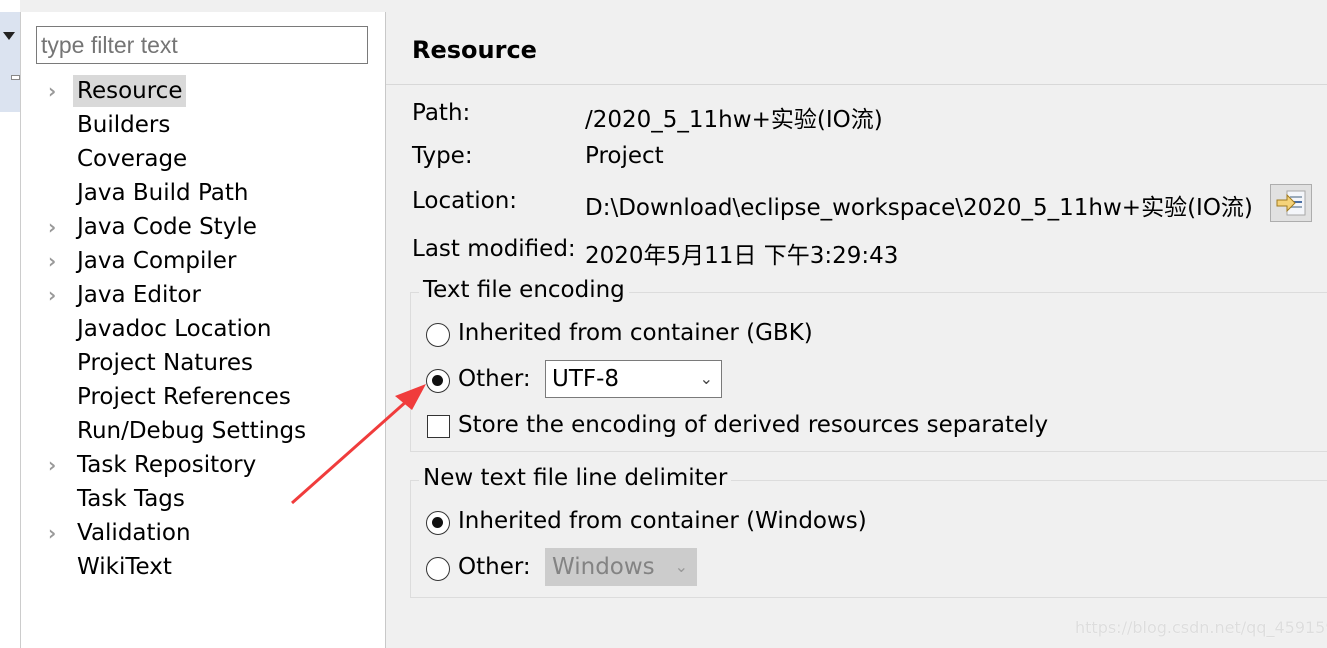  What do you see at coordinates (132, 159) in the screenshot?
I see `tree-item: Coverage` at bounding box center [132, 159].